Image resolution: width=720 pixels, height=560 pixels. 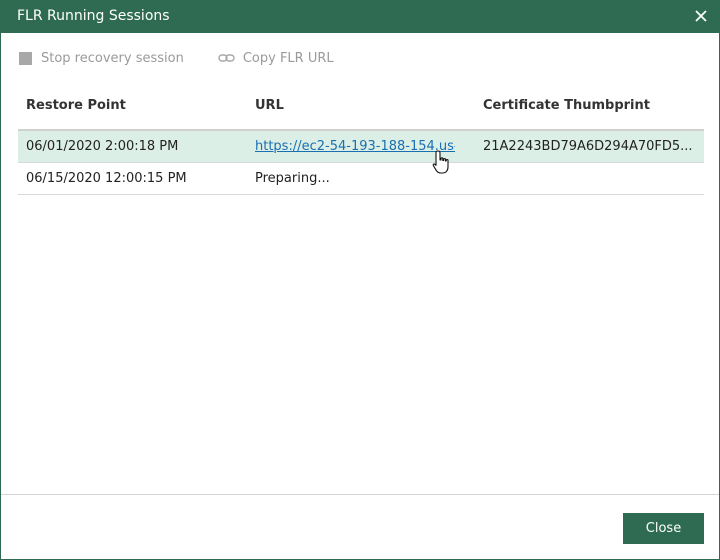 I want to click on close-button: Close, so click(x=663, y=528).